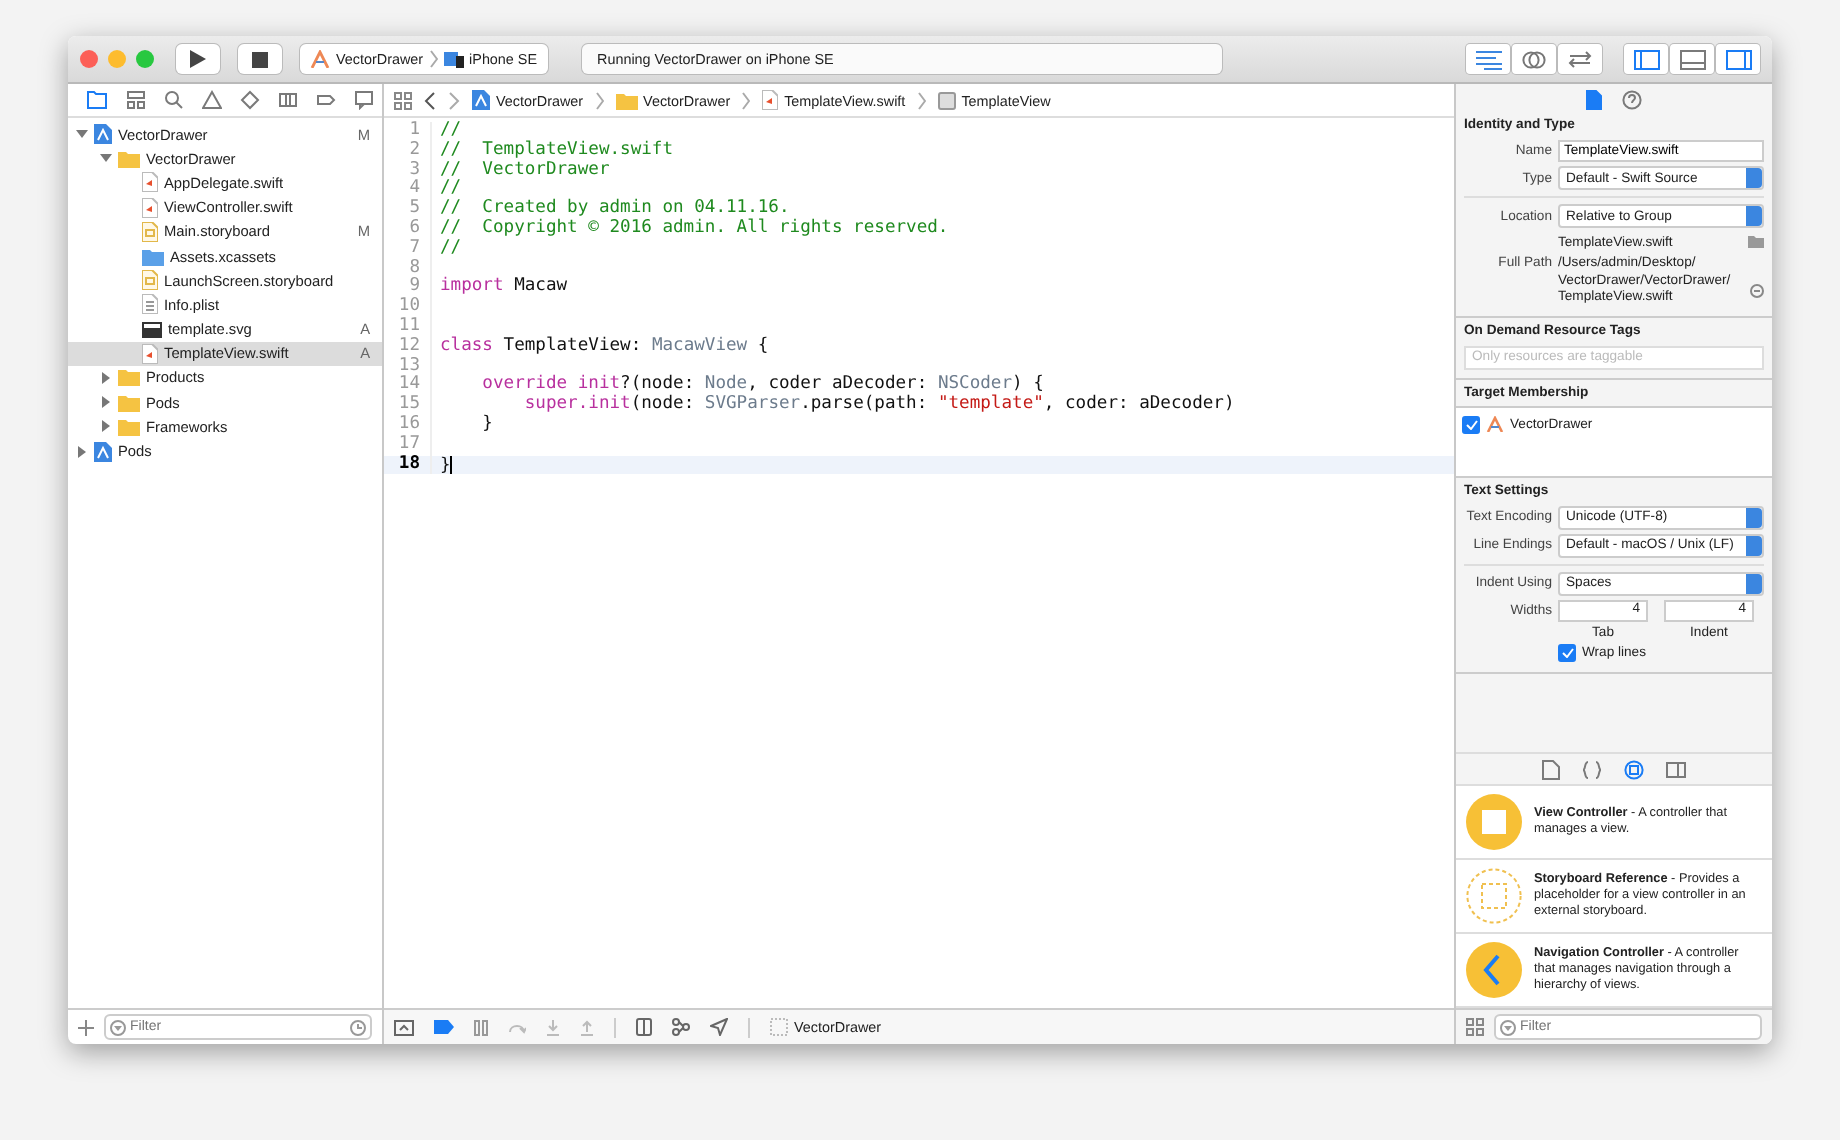  Describe the element at coordinates (681, 1027) in the screenshot. I see `memory-graph-icon` at that location.